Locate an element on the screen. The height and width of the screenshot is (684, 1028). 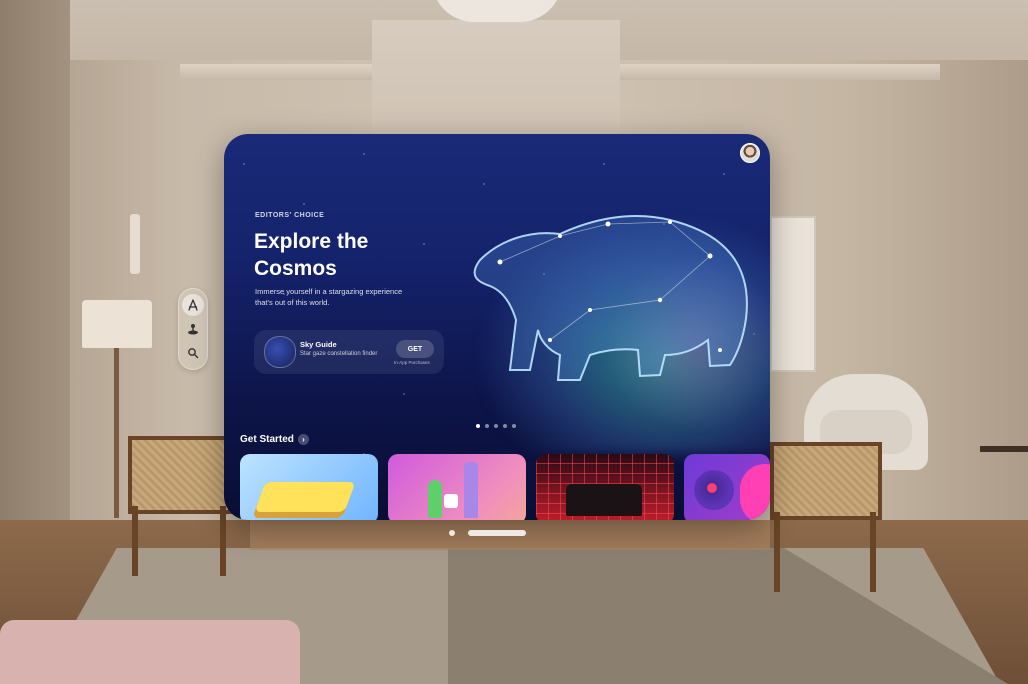
bear-constellation-illustration is located at coordinates (610, 297).